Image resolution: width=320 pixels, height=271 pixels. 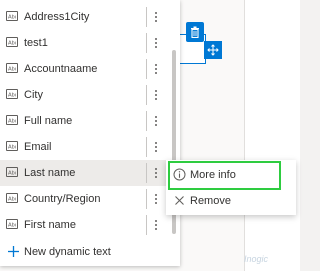 What do you see at coordinates (179, 200) in the screenshot?
I see `close-icon` at bounding box center [179, 200].